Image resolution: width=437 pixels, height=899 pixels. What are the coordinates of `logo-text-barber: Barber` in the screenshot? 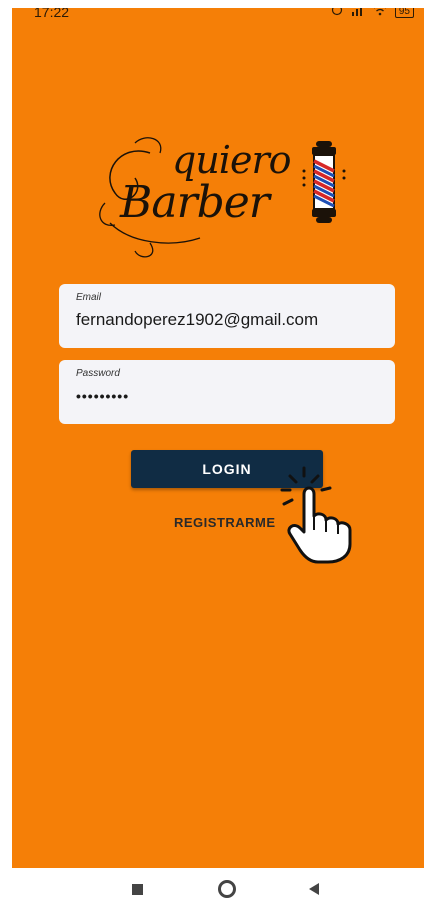 It's located at (195, 202).